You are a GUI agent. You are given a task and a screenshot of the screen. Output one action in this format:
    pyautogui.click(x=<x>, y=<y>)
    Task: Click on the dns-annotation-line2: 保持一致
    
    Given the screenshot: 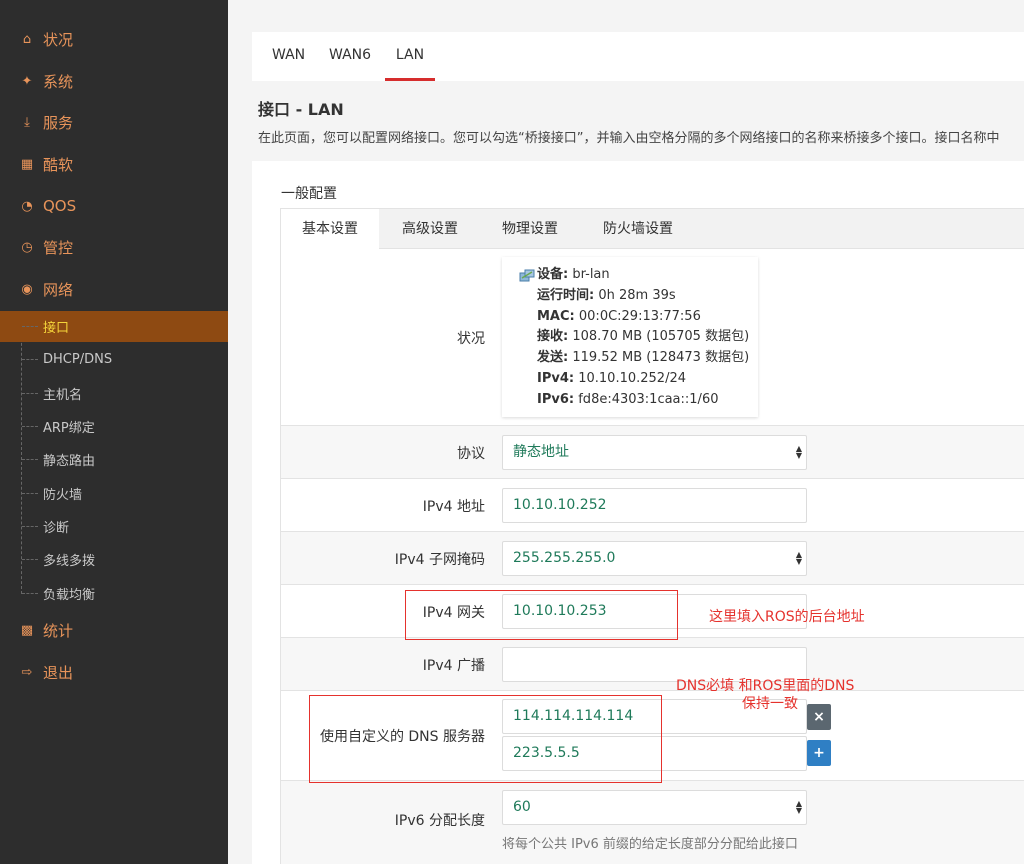 What is the action you would take?
    pyautogui.click(x=770, y=704)
    